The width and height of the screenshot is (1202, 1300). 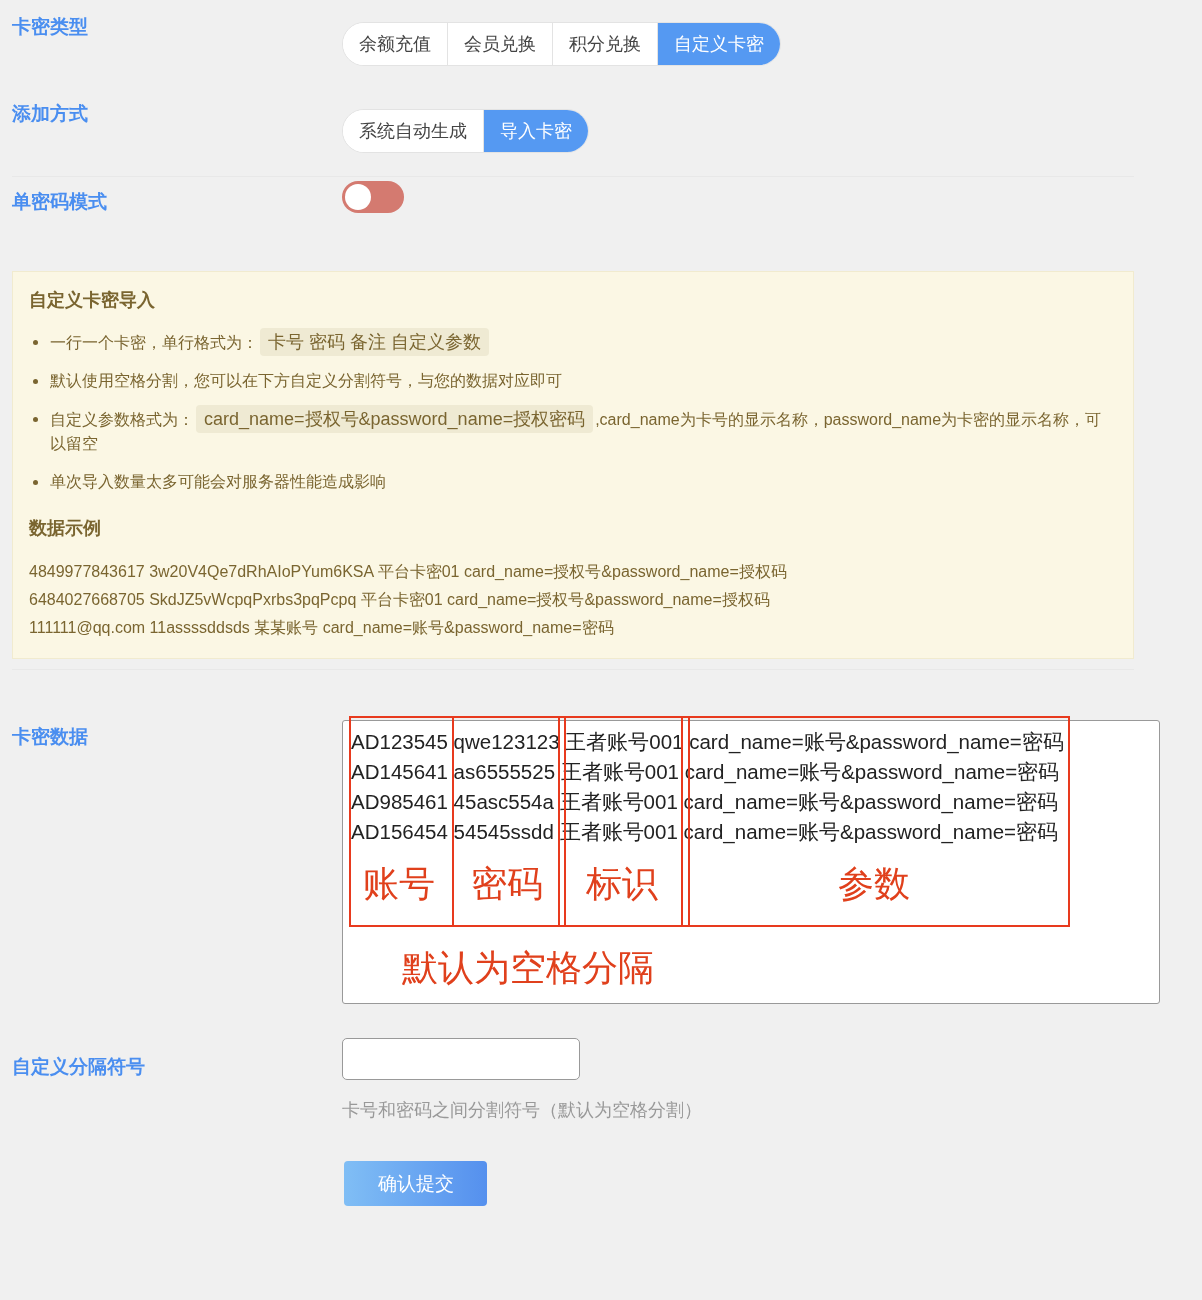 I want to click on tip-text: 自定义参数格式为： card_name=授权号&password_name=授权密码 ,card_name为卡号的显示名称，password_name为卡密的显示名称，可以留空, so click(x=583, y=431).